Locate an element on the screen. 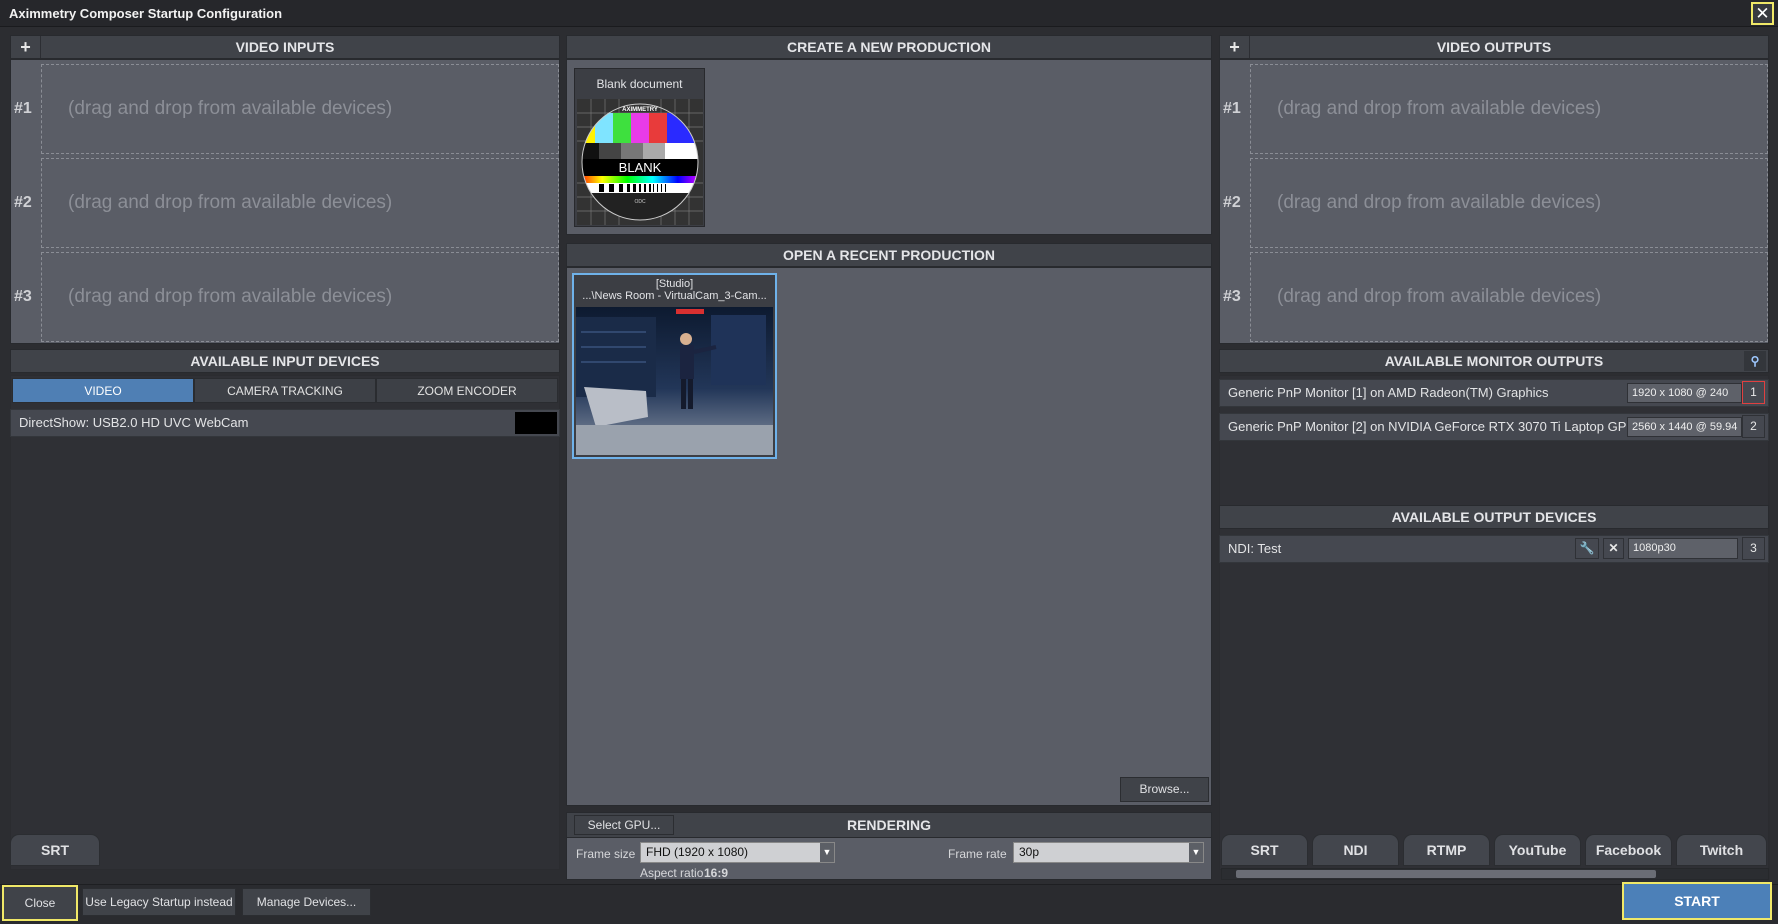 This screenshot has height=924, width=1778. monitor-2-number: 2 is located at coordinates (1753, 426).